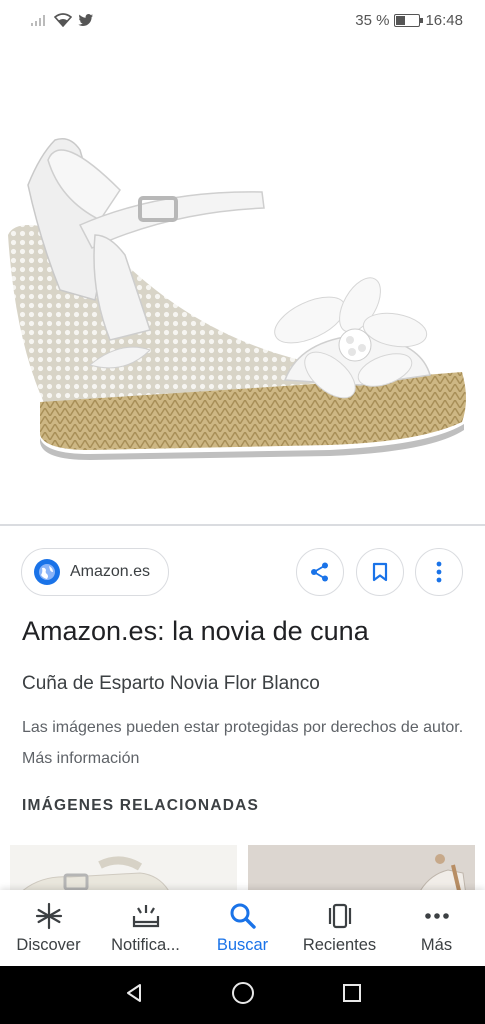 The height and width of the screenshot is (1024, 485). I want to click on nav-item-more: Más, so click(436, 928).